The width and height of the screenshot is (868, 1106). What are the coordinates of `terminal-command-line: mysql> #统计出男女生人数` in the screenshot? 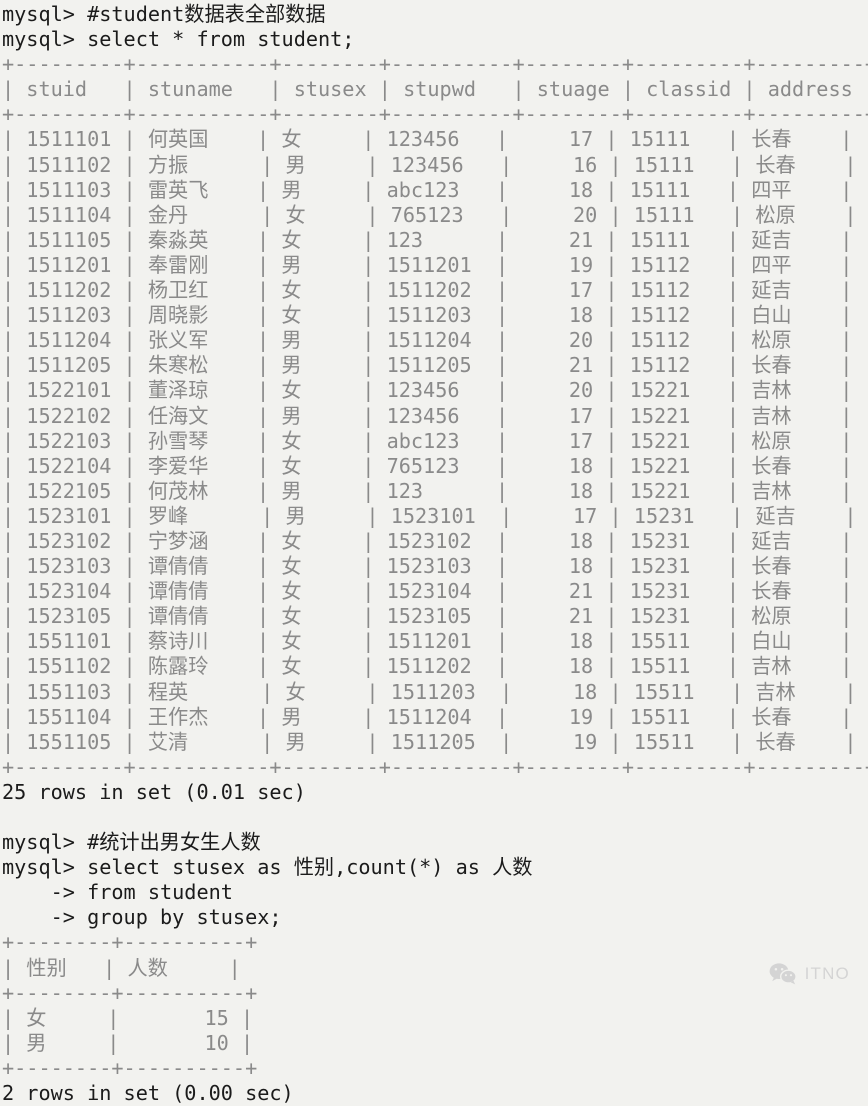 It's located at (131, 842).